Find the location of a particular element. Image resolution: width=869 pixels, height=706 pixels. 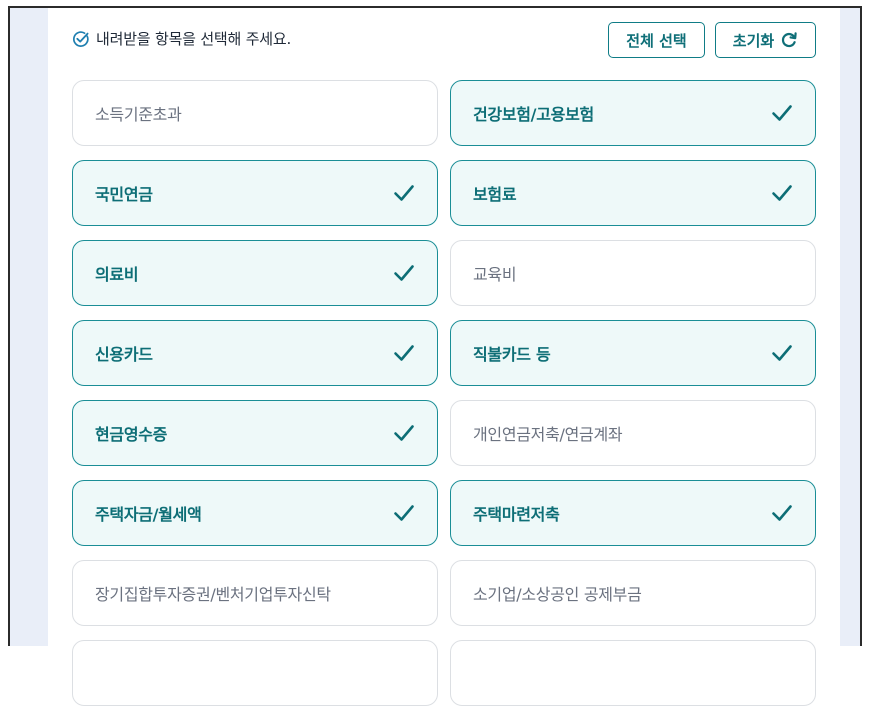

item-label: 국민연금 is located at coordinates (124, 194).